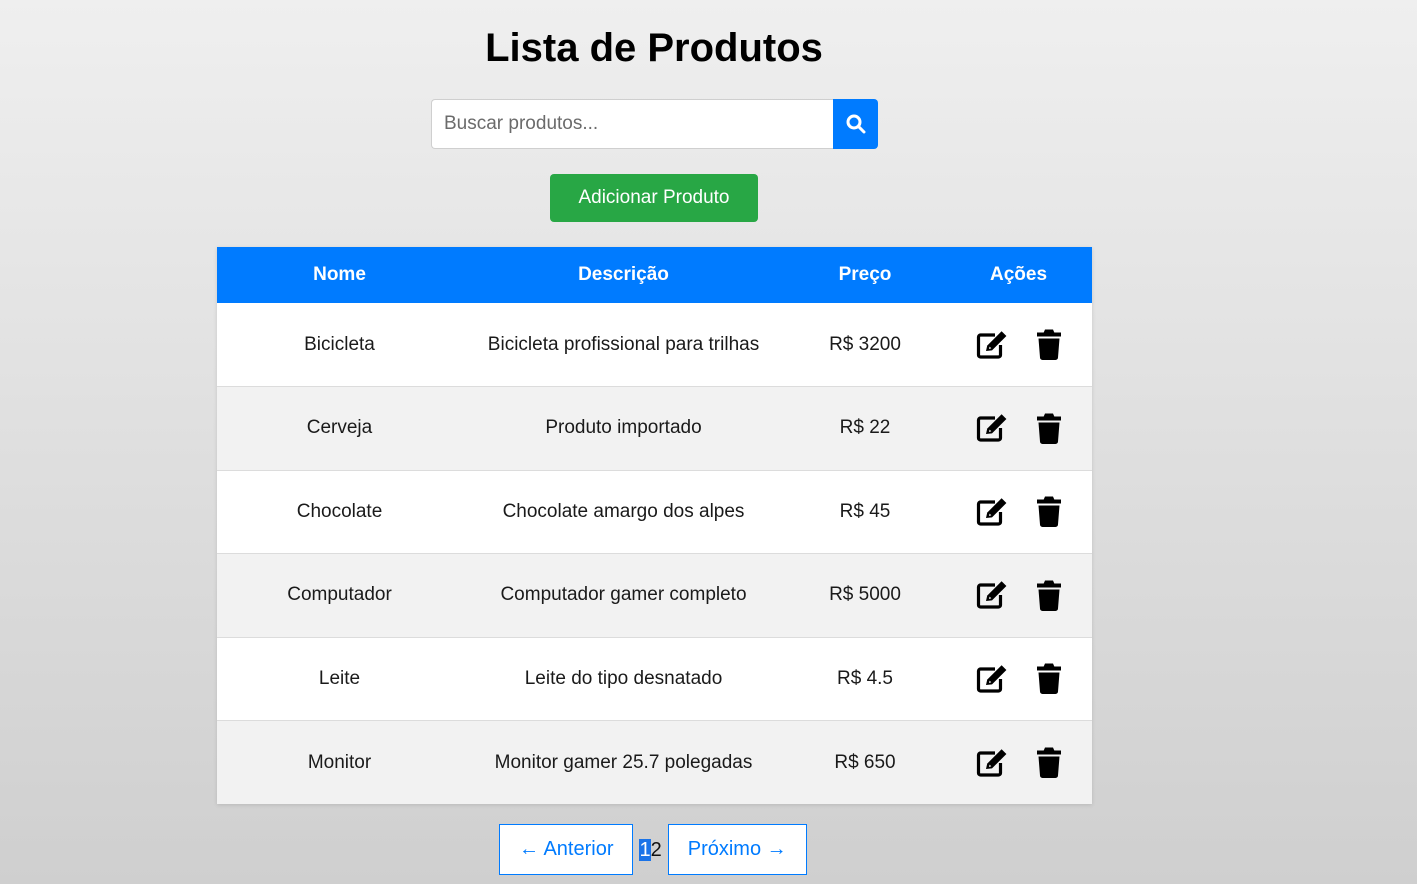 This screenshot has width=1417, height=884. What do you see at coordinates (566, 849) in the screenshot?
I see `previous-page-button: ← Anterior` at bounding box center [566, 849].